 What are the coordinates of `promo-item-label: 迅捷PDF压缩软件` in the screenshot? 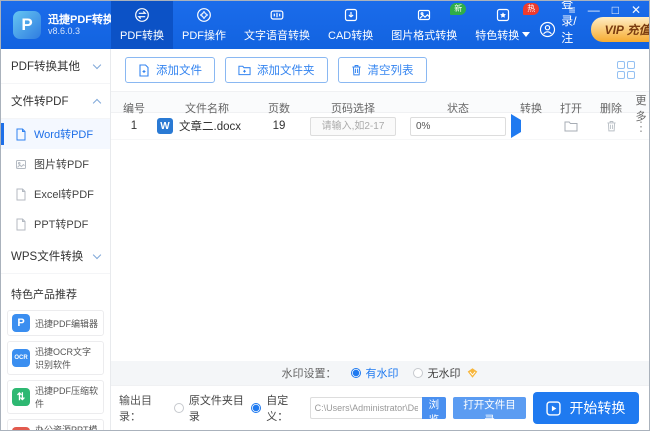 It's located at (67, 397).